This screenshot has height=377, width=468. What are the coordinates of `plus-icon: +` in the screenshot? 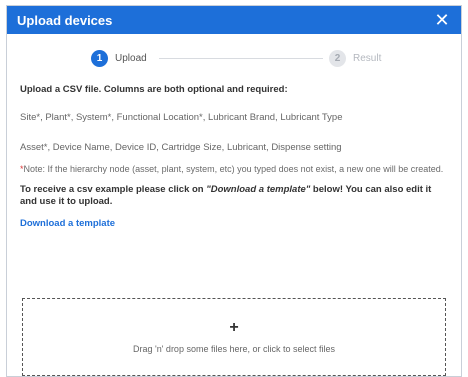 It's located at (234, 327).